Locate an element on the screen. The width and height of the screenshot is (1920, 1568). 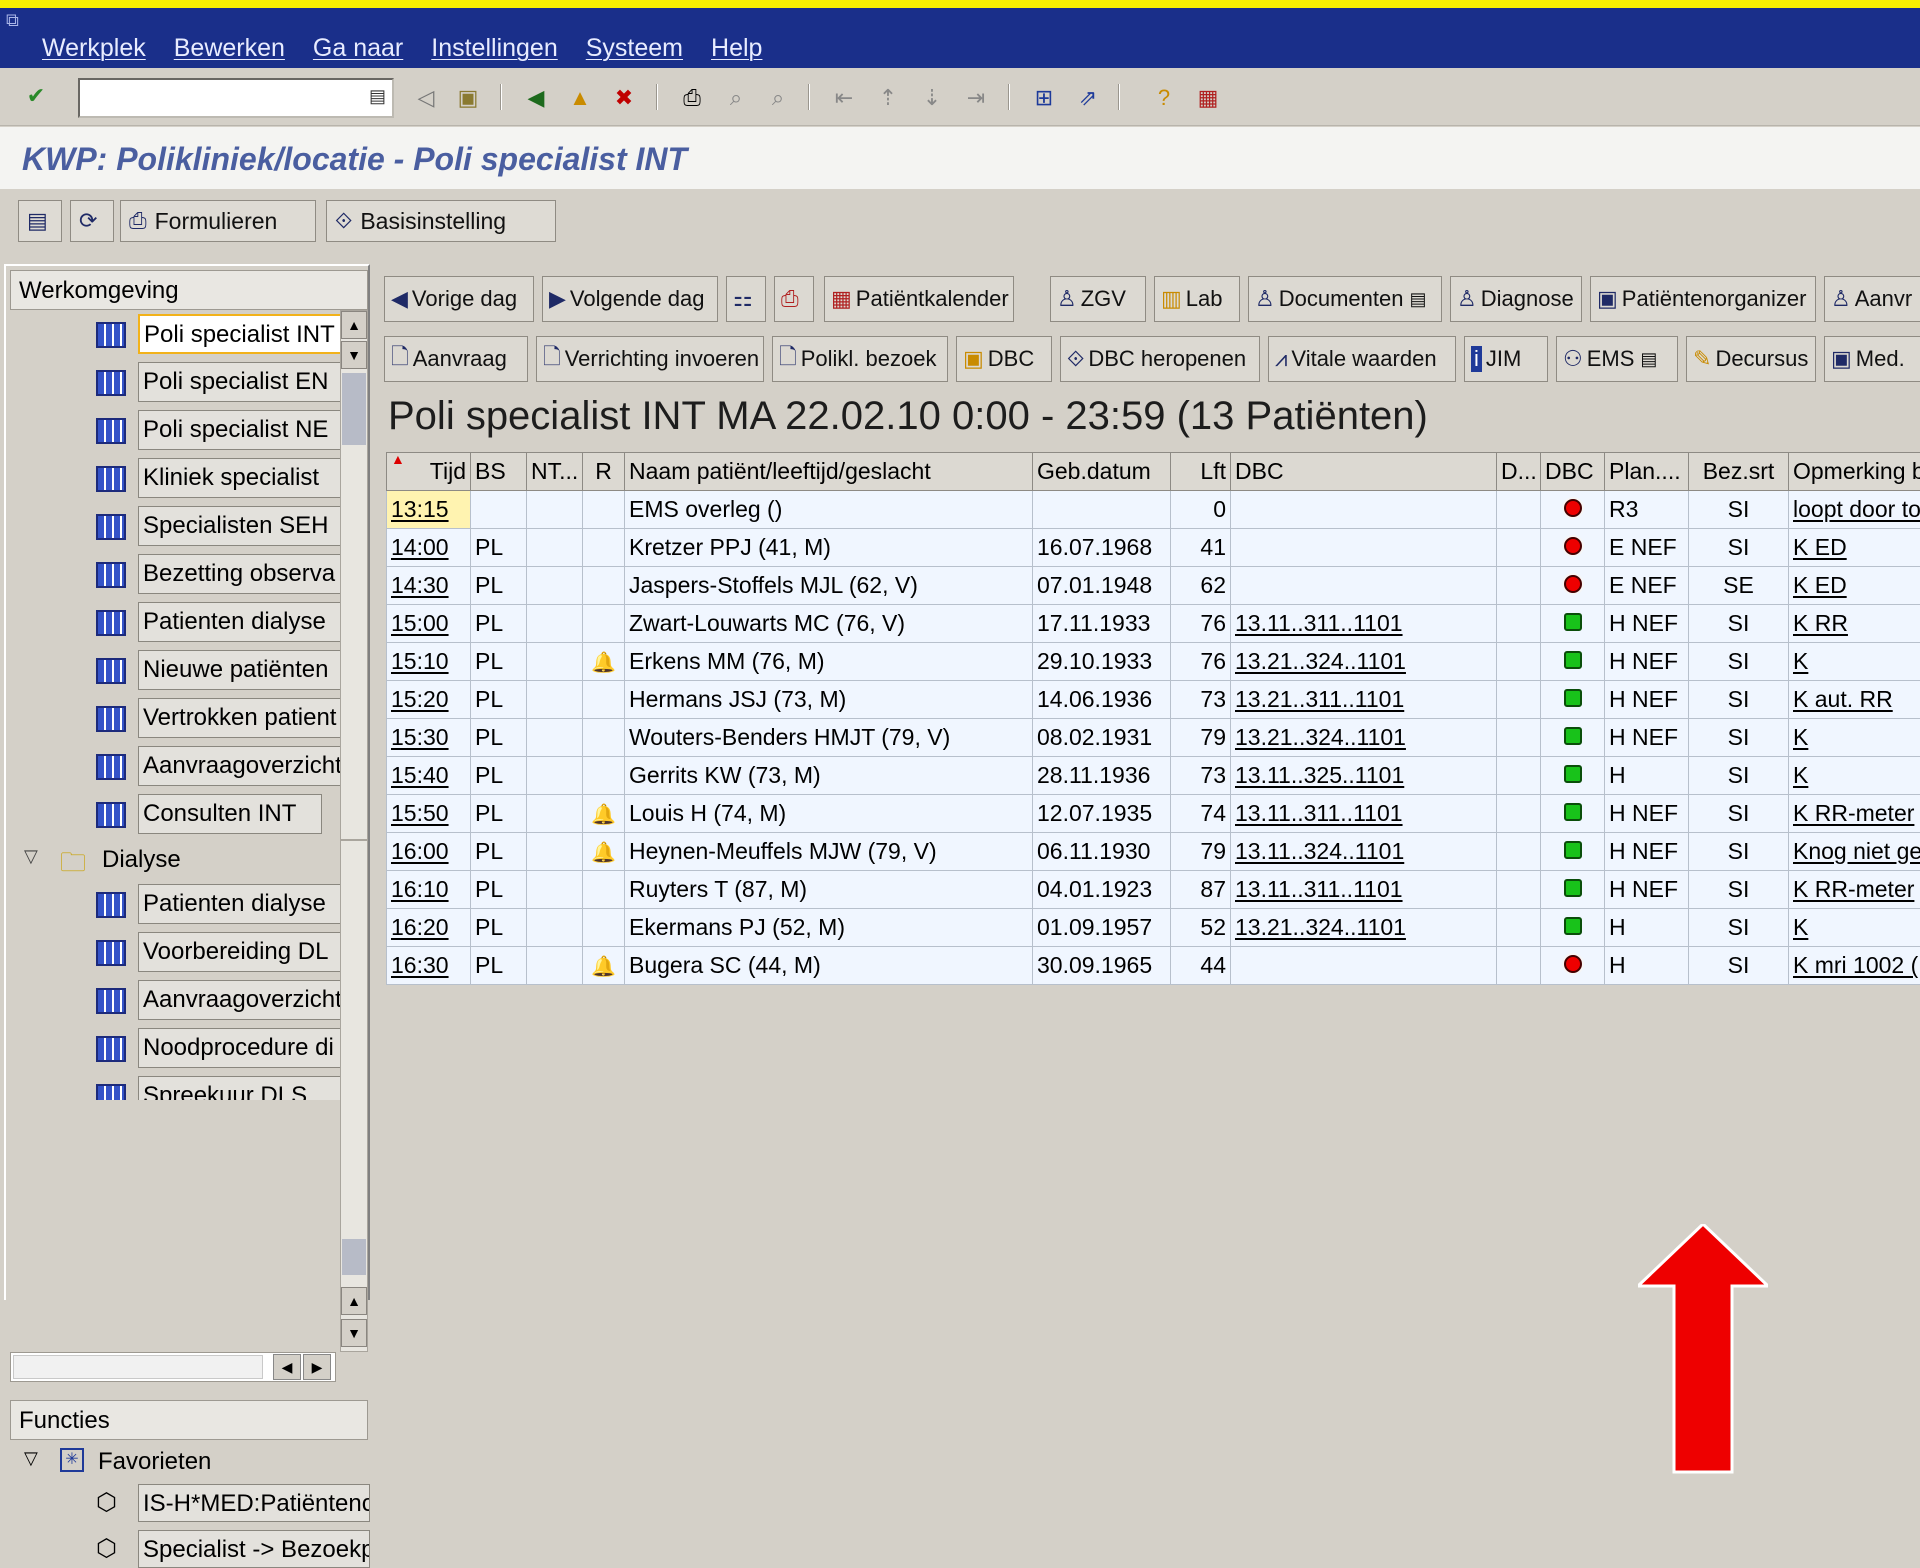
command-field: ▤ is located at coordinates (236, 98).